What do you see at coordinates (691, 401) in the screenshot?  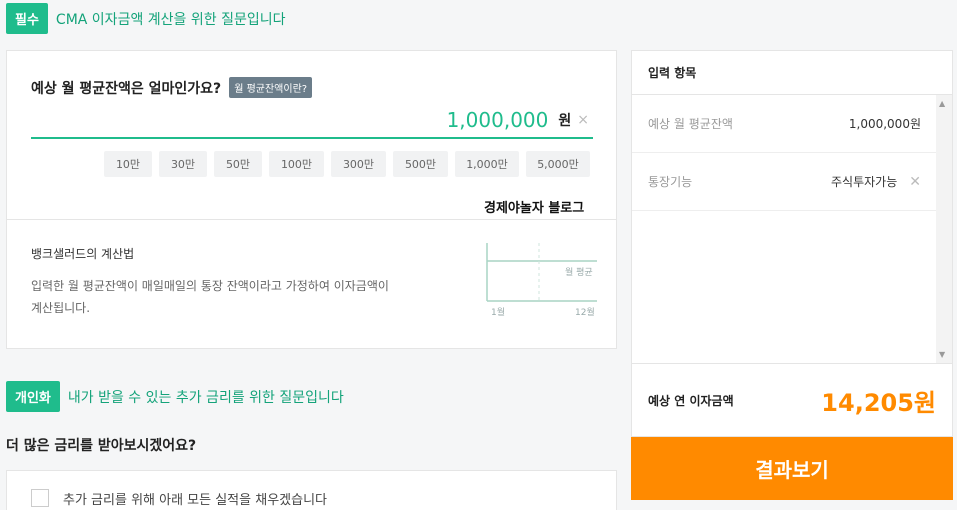 I see `interest-result-label: 예상 연 이자금액` at bounding box center [691, 401].